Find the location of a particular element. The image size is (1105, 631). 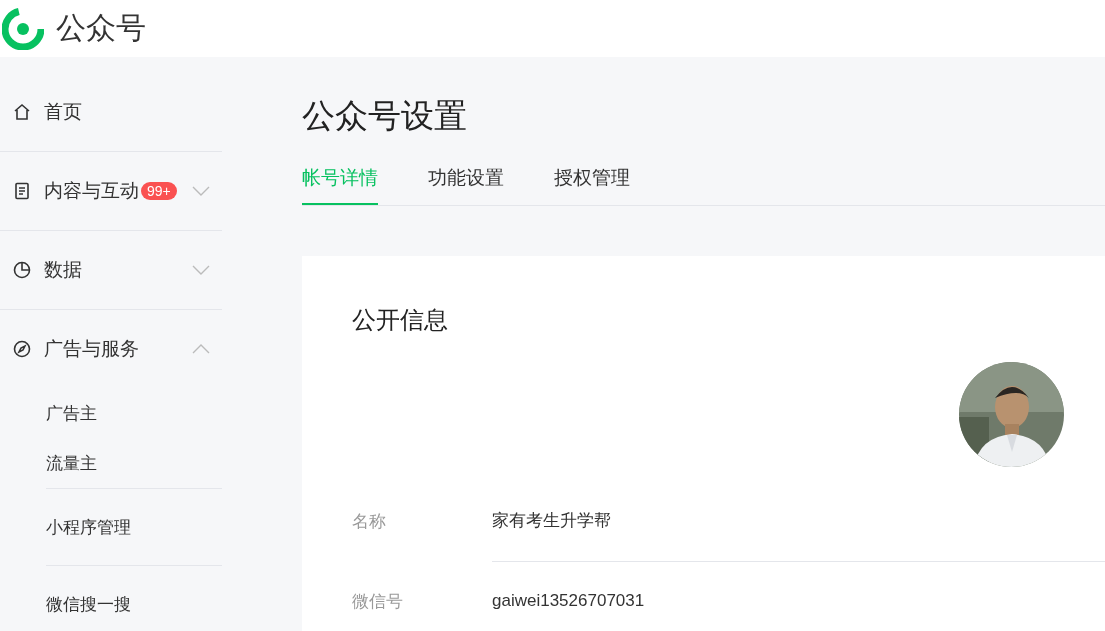

tab: 功能设置 is located at coordinates (466, 185).